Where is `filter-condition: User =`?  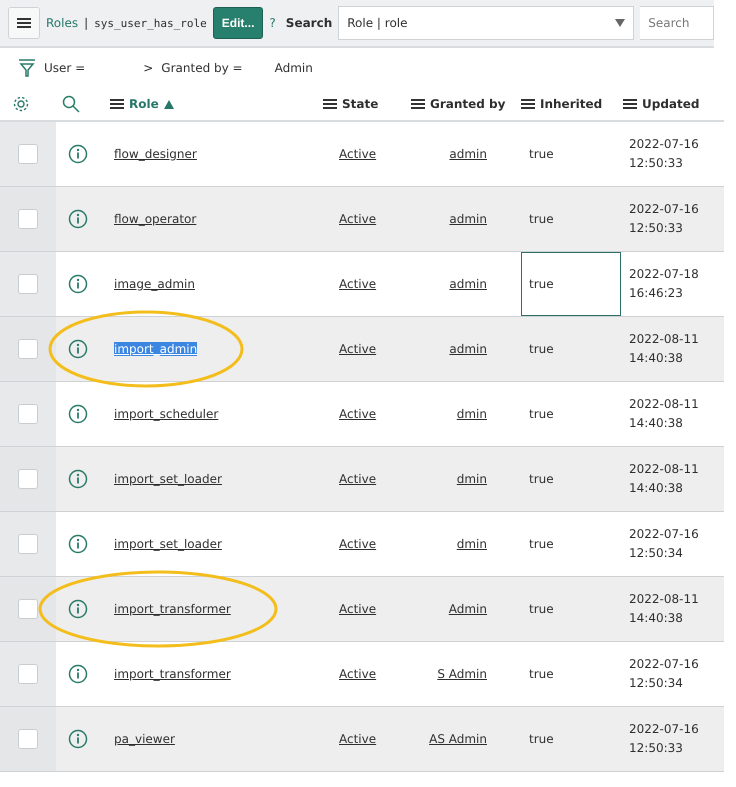 filter-condition: User = is located at coordinates (65, 68).